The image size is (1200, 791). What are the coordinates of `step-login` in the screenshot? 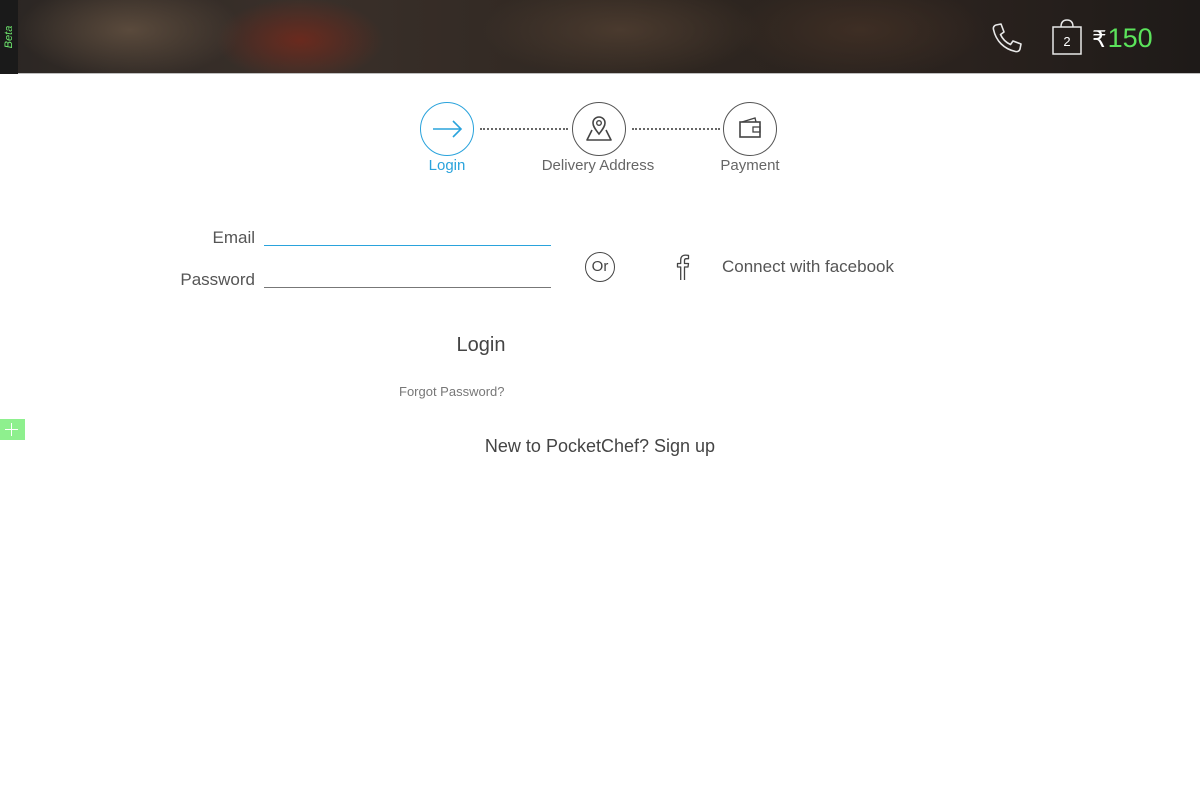 It's located at (447, 129).